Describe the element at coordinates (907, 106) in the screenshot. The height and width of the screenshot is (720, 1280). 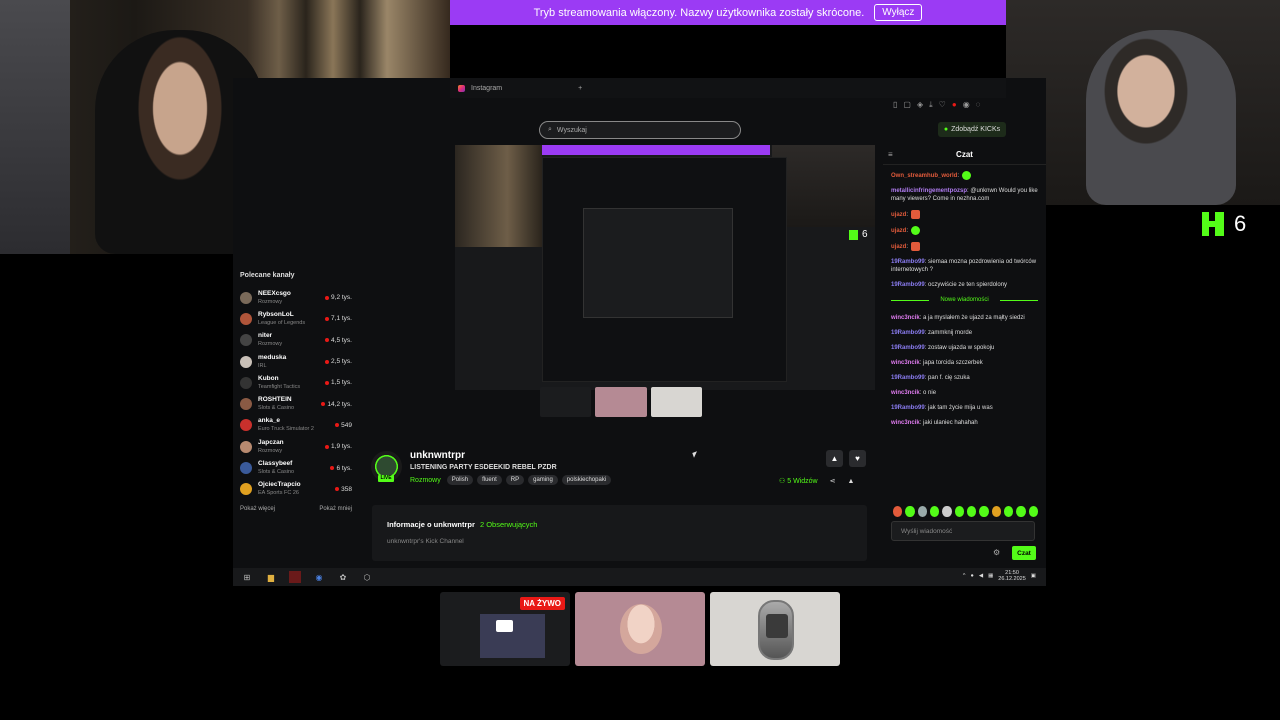
I see `copy-icon: ▢` at that location.